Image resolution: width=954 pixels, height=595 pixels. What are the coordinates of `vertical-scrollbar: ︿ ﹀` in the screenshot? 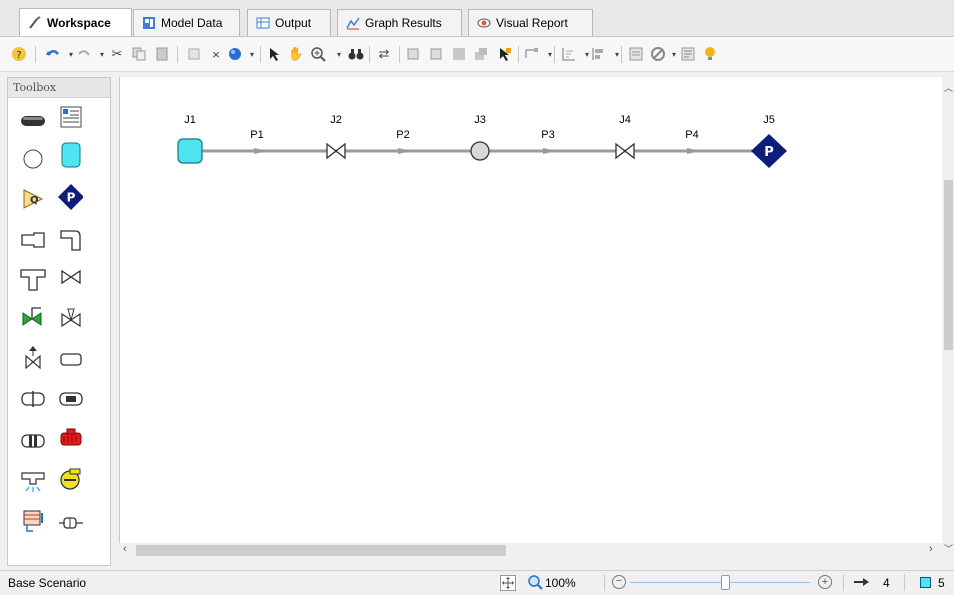 It's located at (948, 317).